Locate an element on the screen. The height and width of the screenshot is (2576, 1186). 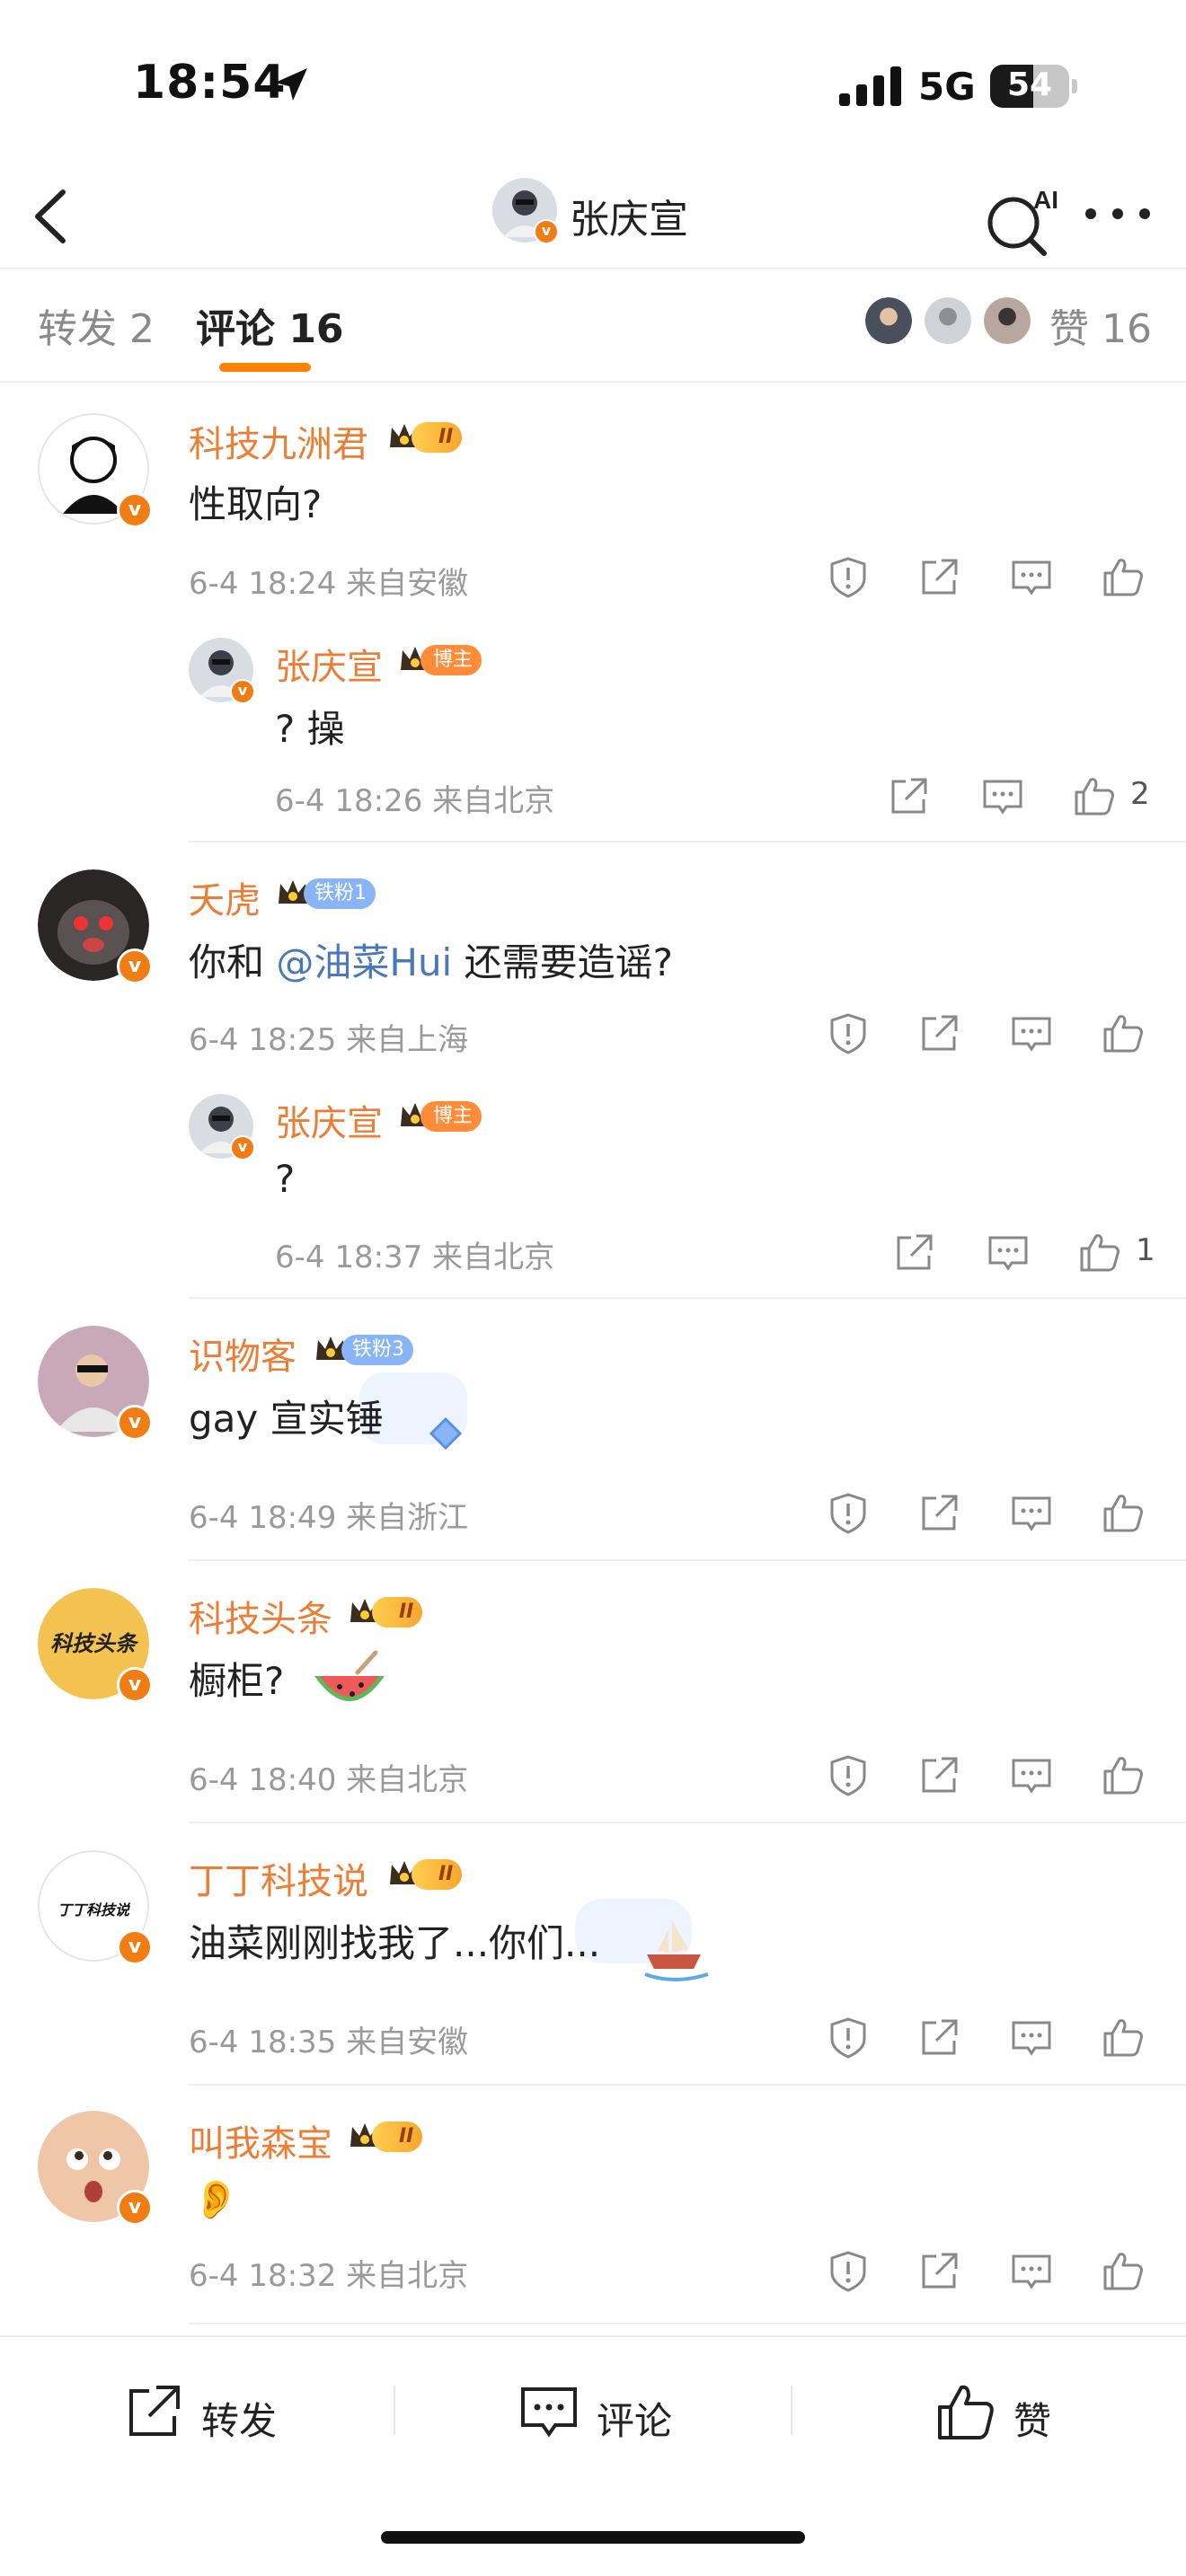
comment-item: v 识物客 铁粉3 gay 宣实锤 6-4 18:49 来自浙江 is located at coordinates (593, 1427).